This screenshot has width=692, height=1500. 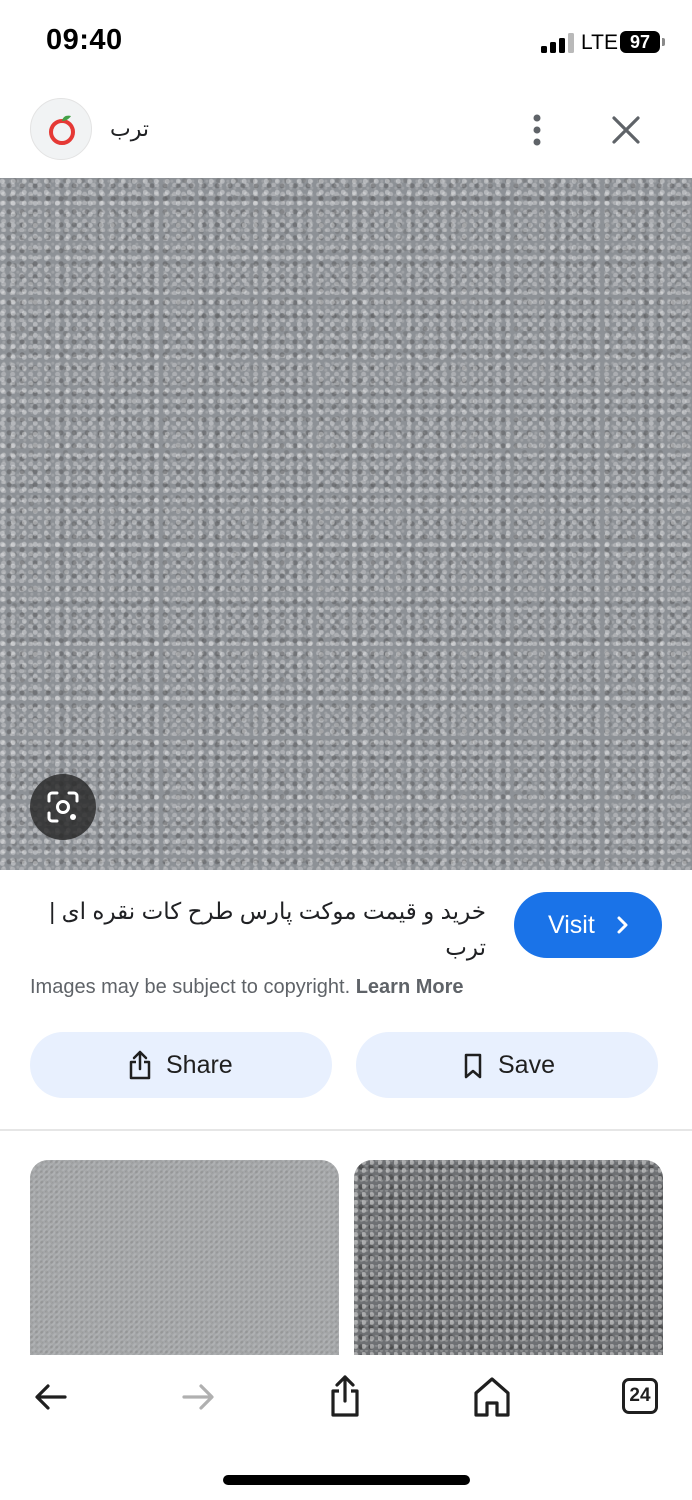 What do you see at coordinates (537, 130) in the screenshot?
I see `more-vert-icon` at bounding box center [537, 130].